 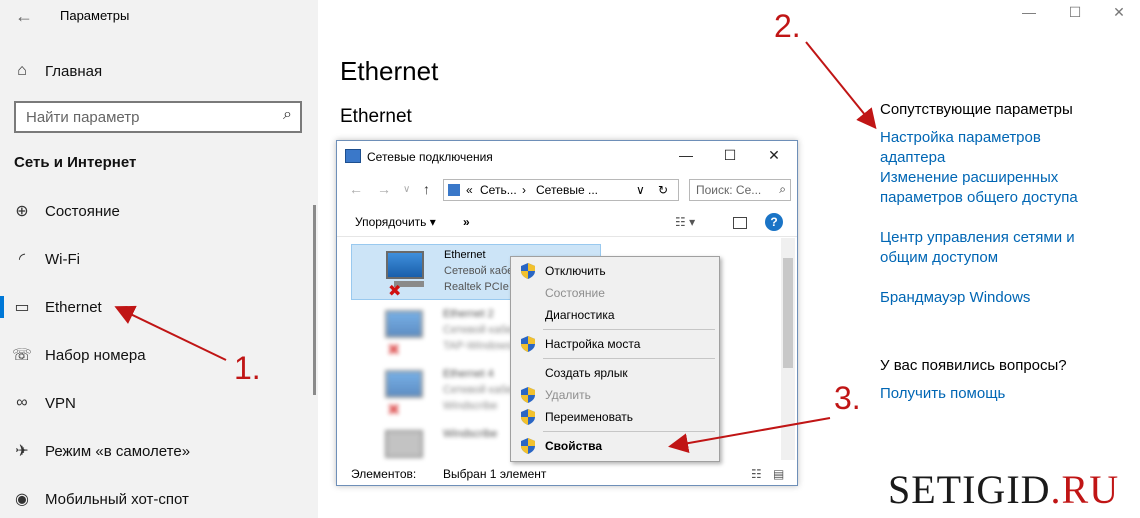 I want to click on menu-item-diagnostics: Диагностика, so click(x=615, y=315).